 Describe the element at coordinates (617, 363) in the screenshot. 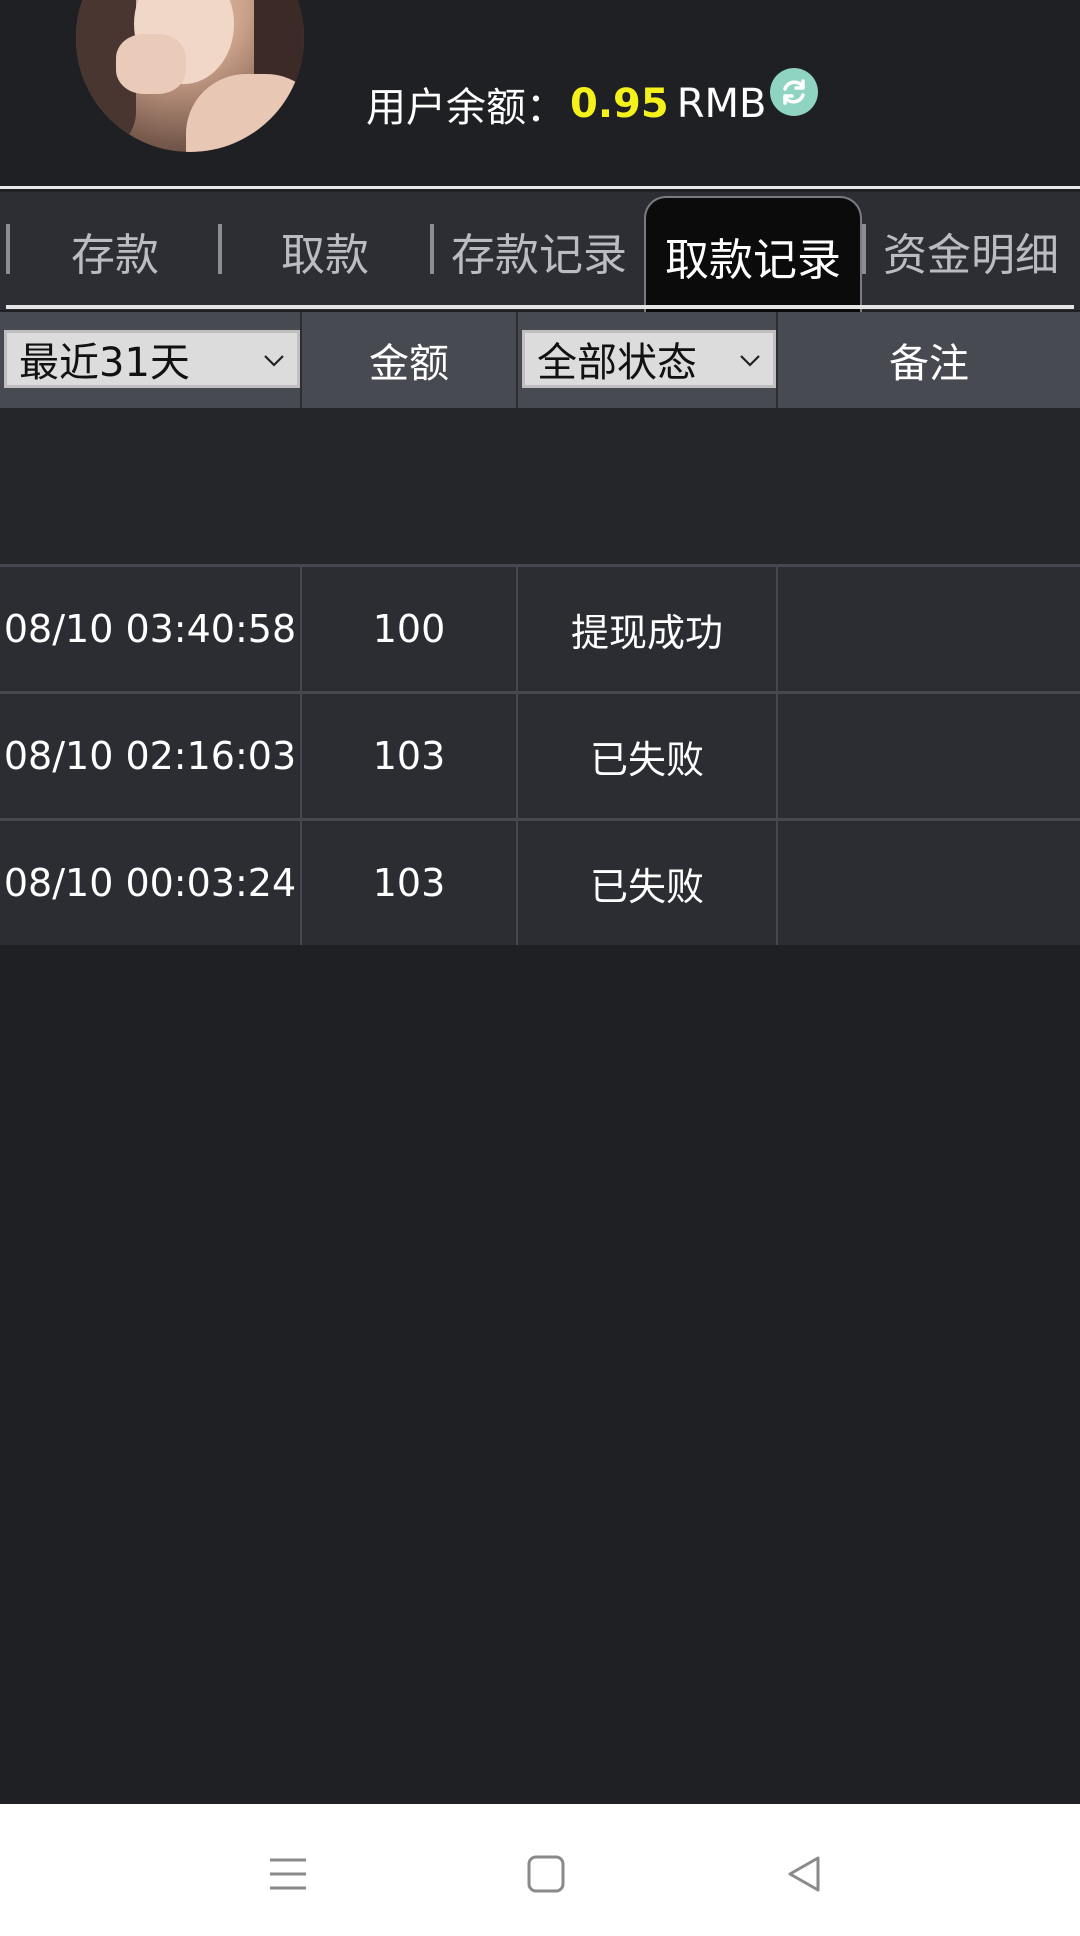

I see `status-filter-value: 全部状态` at that location.